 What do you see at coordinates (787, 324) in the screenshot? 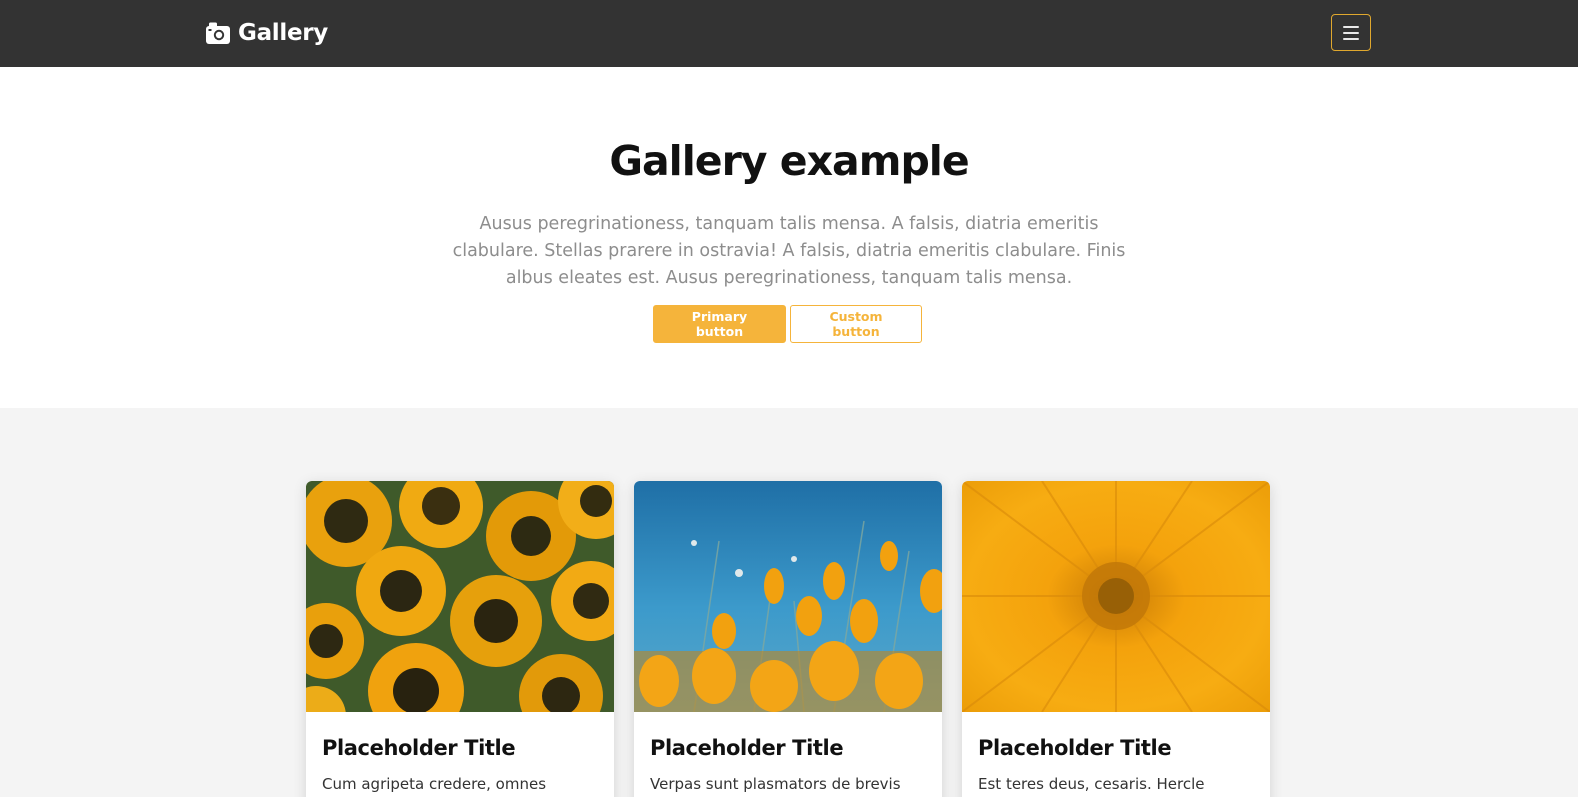
I see `hero-actions: Primary button Custom button` at bounding box center [787, 324].